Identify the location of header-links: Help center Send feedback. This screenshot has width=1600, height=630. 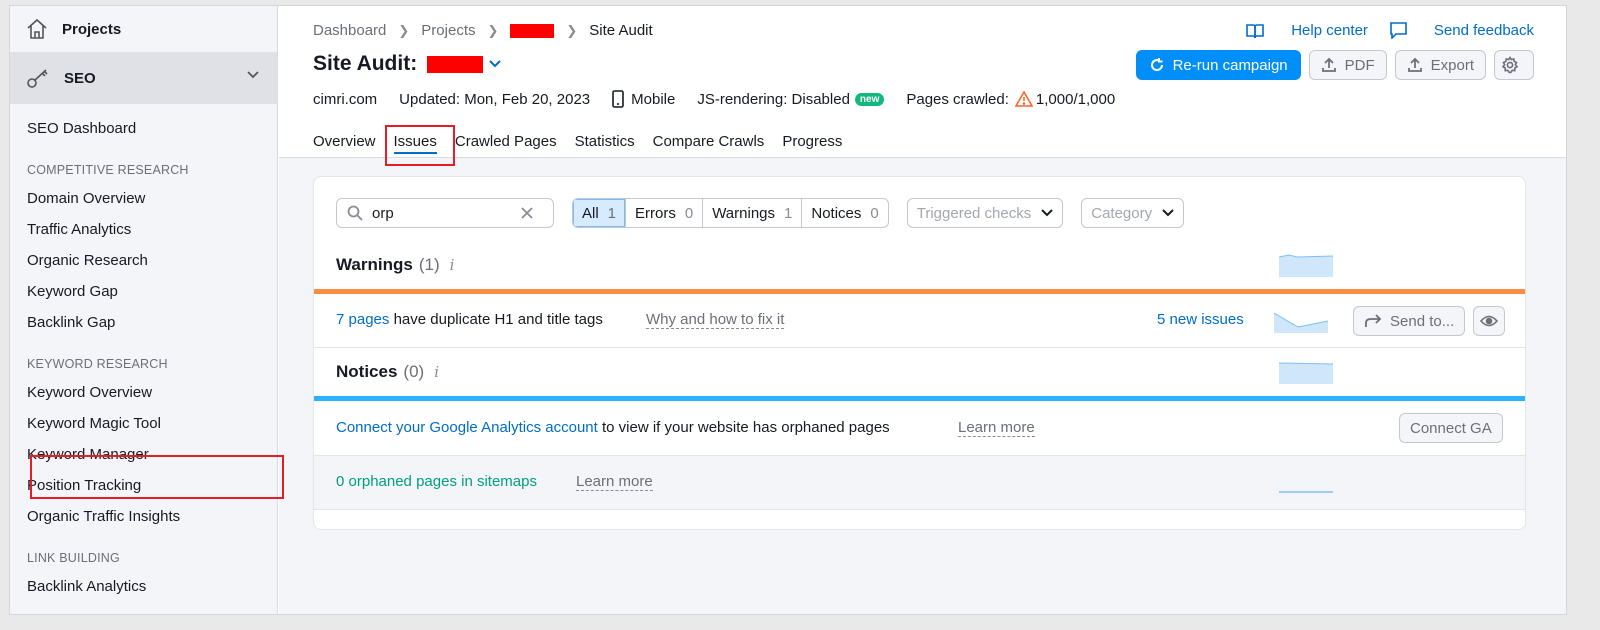
(1379, 30).